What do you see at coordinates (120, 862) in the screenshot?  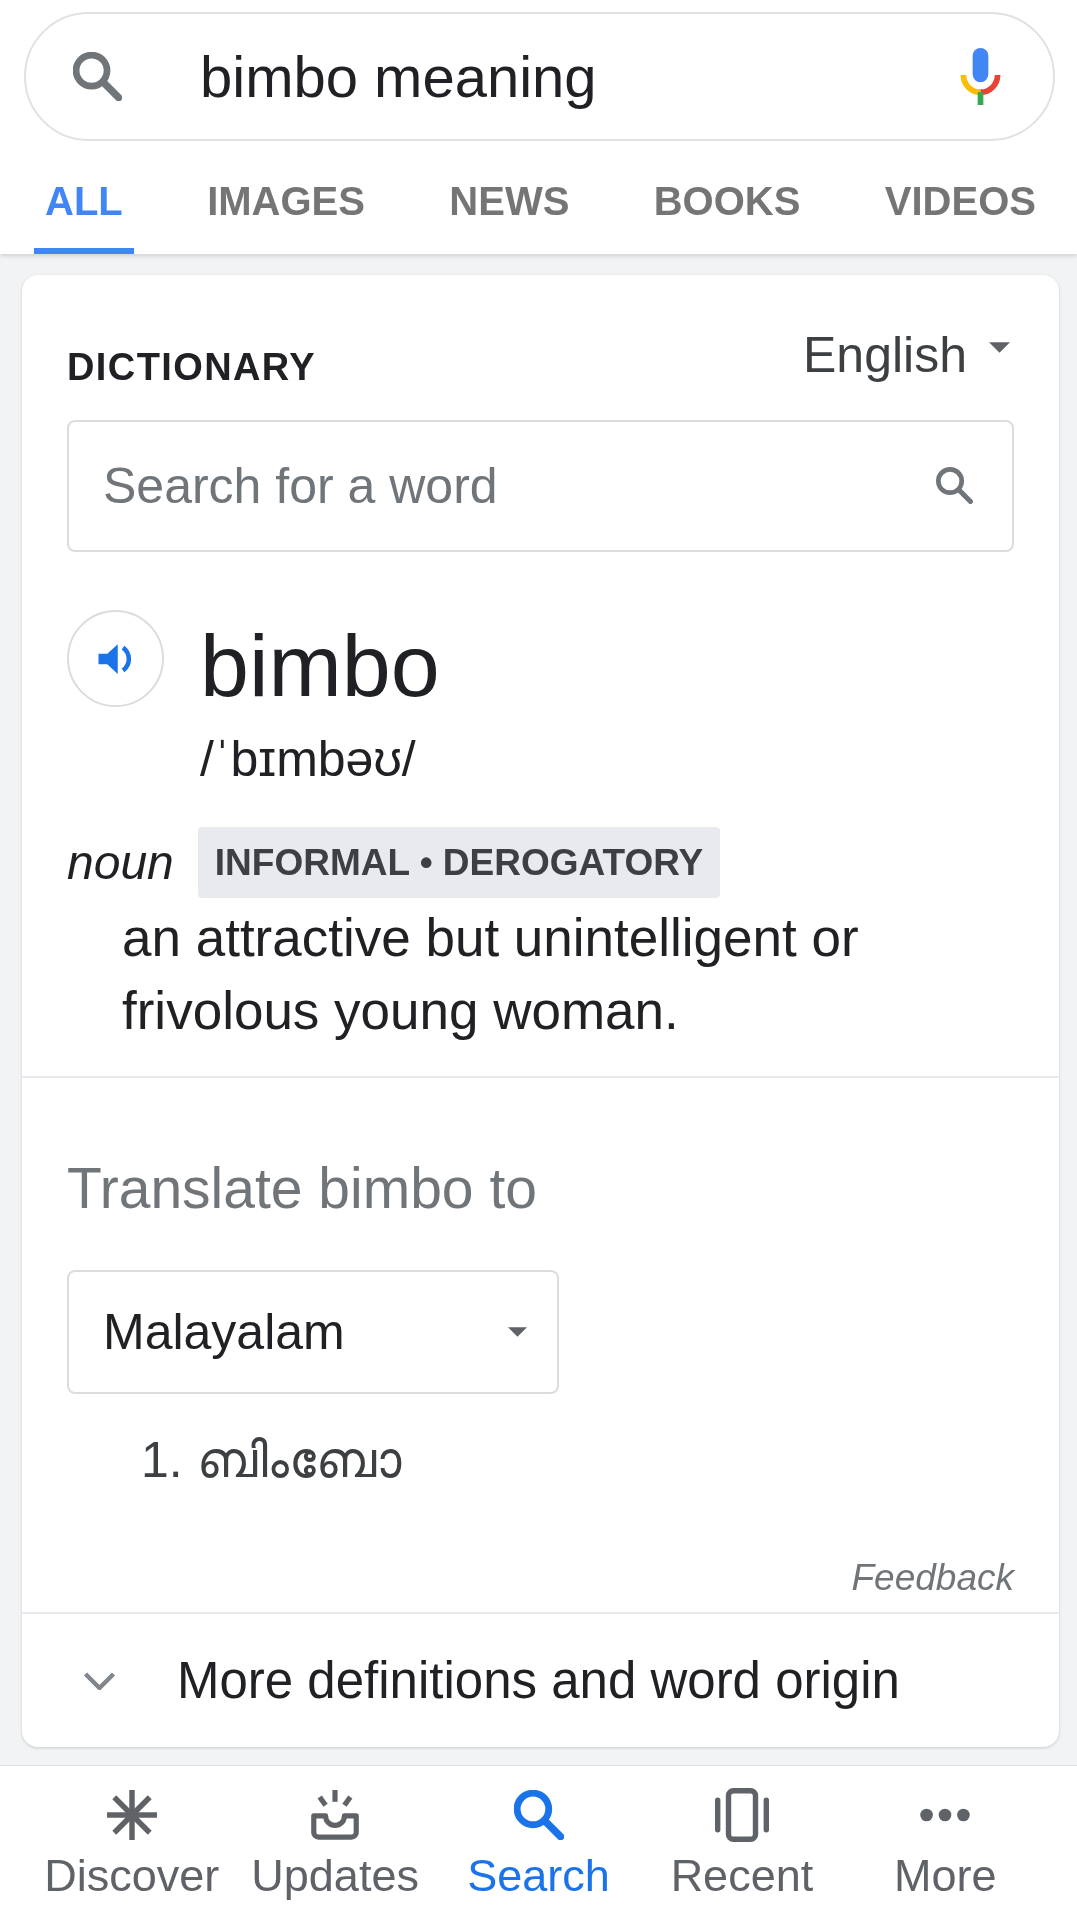 I see `part-of-speech: noun` at bounding box center [120, 862].